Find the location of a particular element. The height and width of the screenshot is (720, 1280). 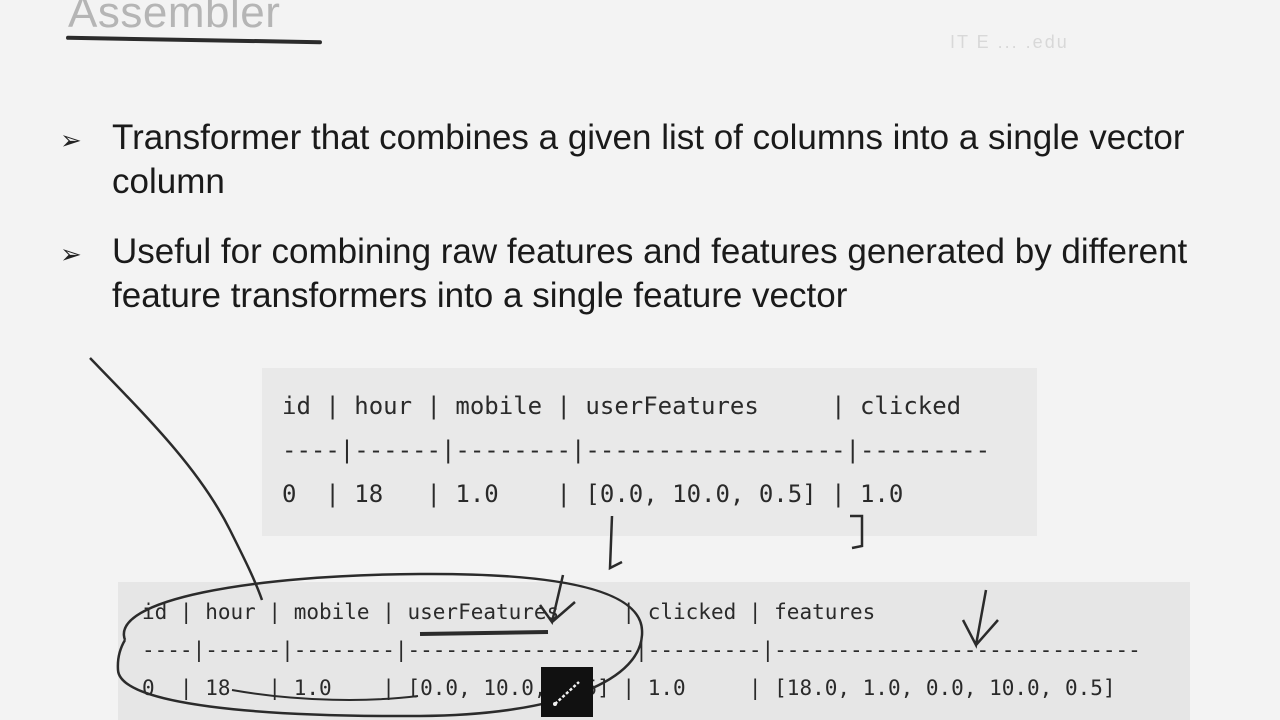

pen-glyph is located at coordinates (566, 693).